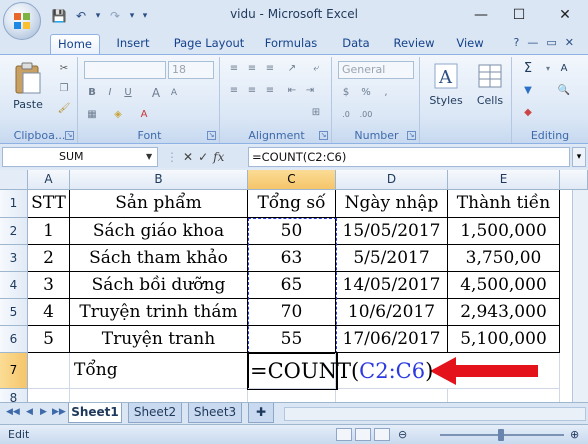 This screenshot has height=444, width=588. What do you see at coordinates (292, 339) in the screenshot?
I see `cell-c6: 55` at bounding box center [292, 339].